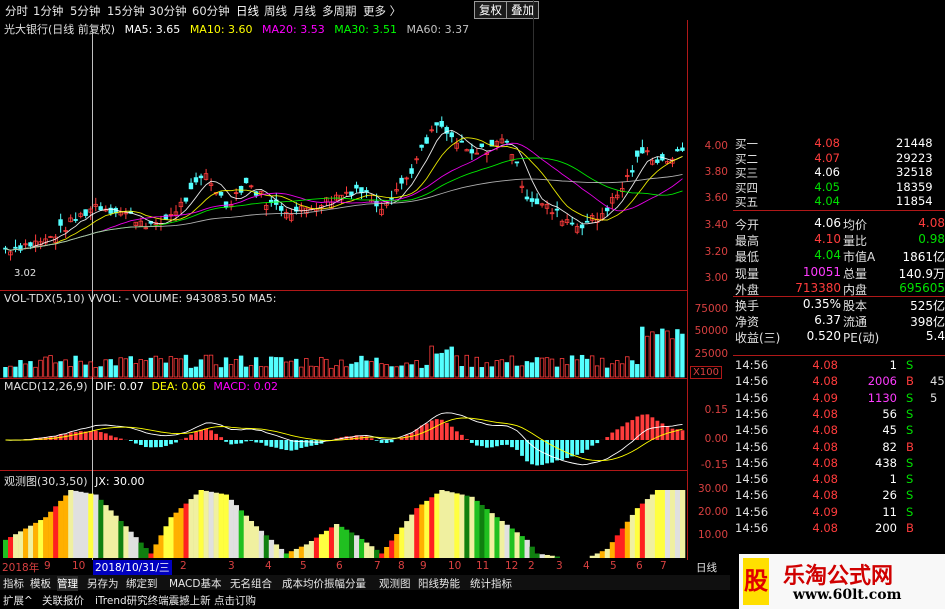 The image size is (945, 609). What do you see at coordinates (586, 566) in the screenshot?
I see `date-label: 4` at bounding box center [586, 566].